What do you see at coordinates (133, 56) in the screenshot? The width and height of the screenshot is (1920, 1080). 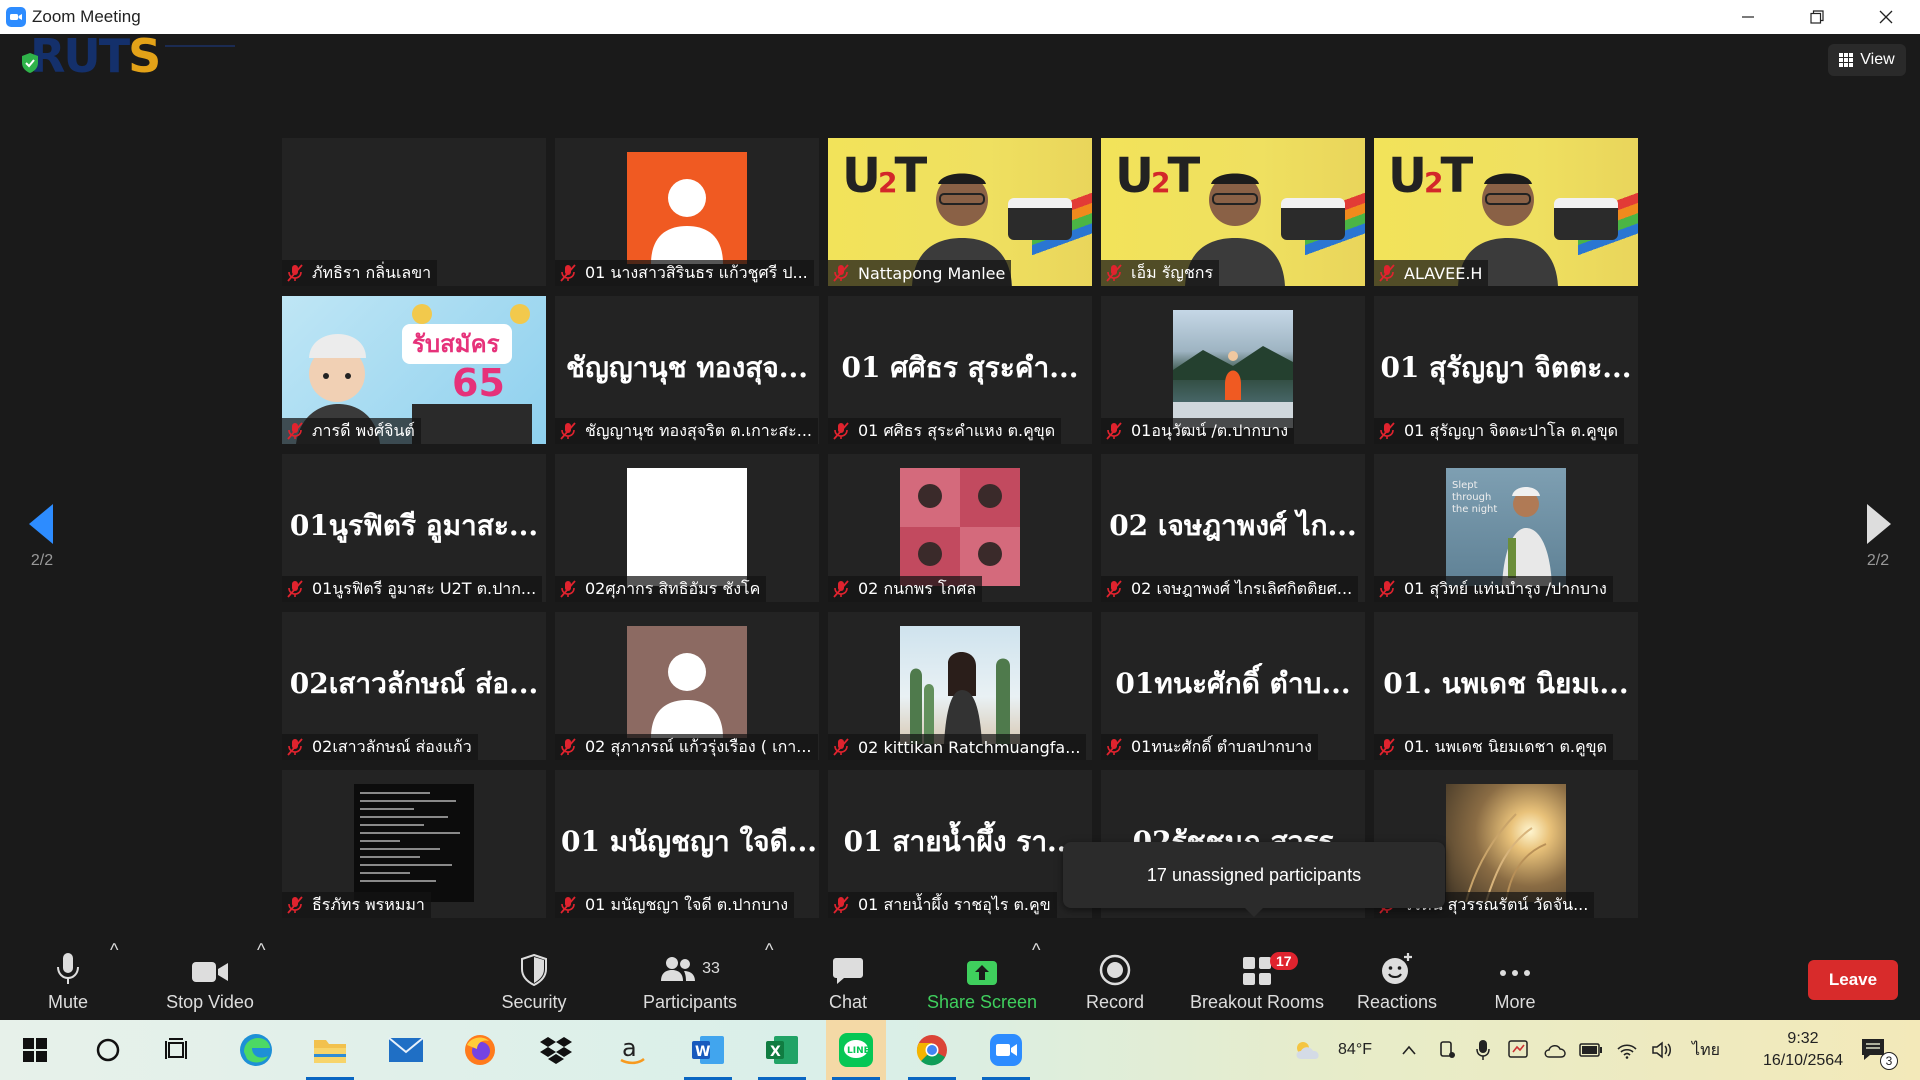 I see `ruts-logo: RUTS` at bounding box center [133, 56].